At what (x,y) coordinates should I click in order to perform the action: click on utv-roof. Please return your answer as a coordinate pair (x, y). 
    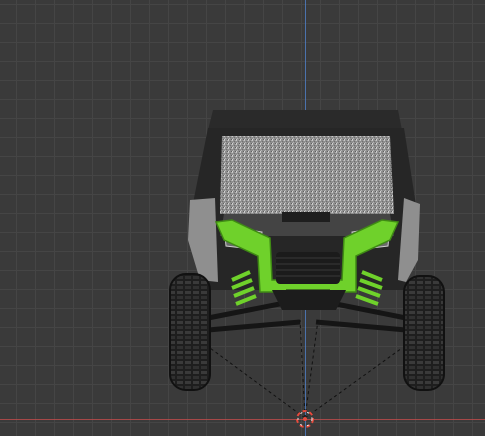
    Looking at the image, I should click on (305, 120).